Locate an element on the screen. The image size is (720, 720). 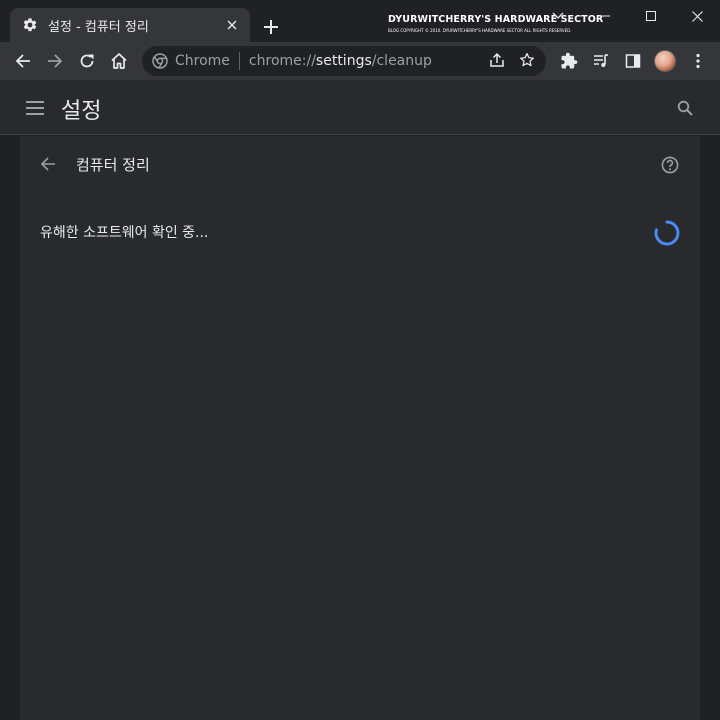
maximize-button is located at coordinates (651, 16).